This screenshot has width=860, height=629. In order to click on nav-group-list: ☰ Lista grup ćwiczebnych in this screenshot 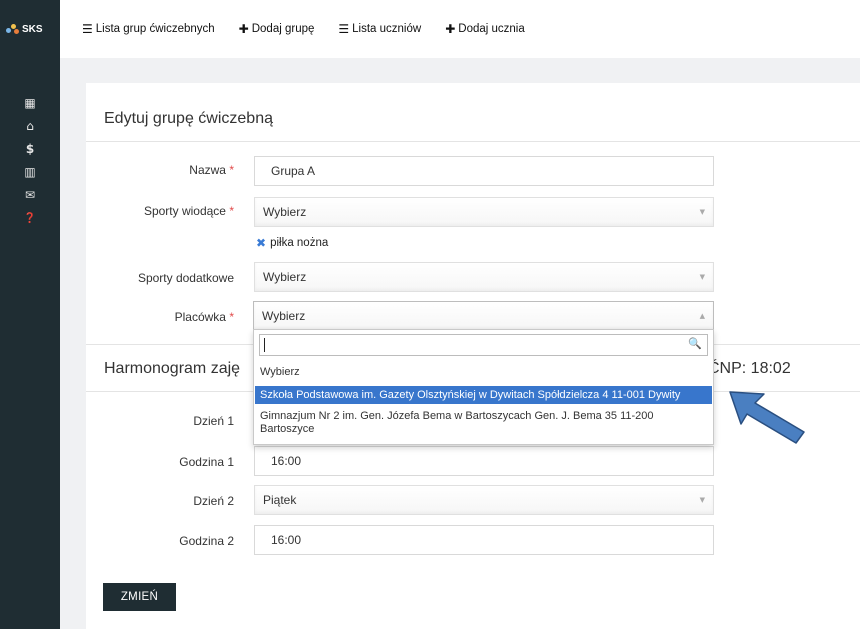, I will do `click(148, 29)`.